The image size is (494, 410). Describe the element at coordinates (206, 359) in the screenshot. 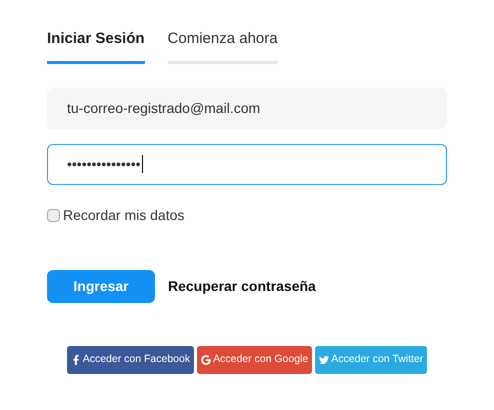

I see `google-icon` at that location.